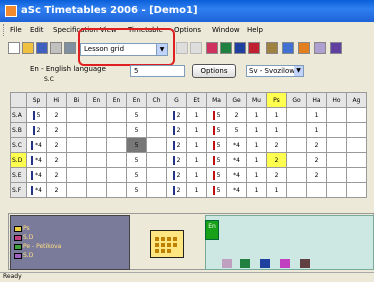  I want to click on report-icon, so click(304, 48).